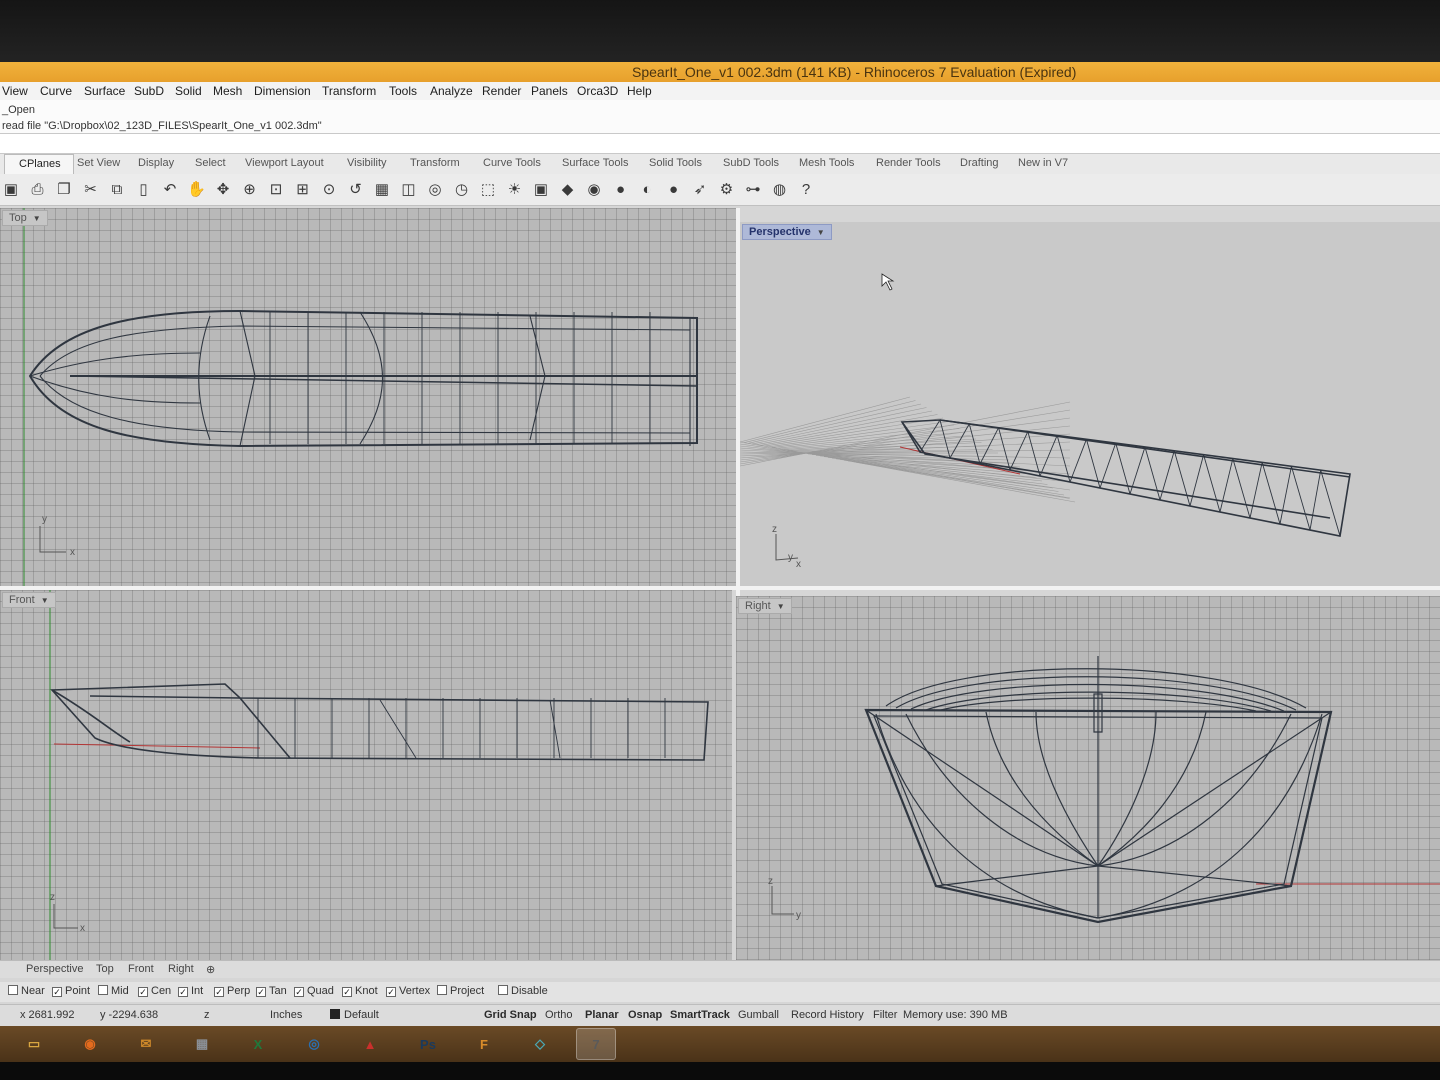  I want to click on viewport-tab-perspective: Perspective, so click(54, 969).